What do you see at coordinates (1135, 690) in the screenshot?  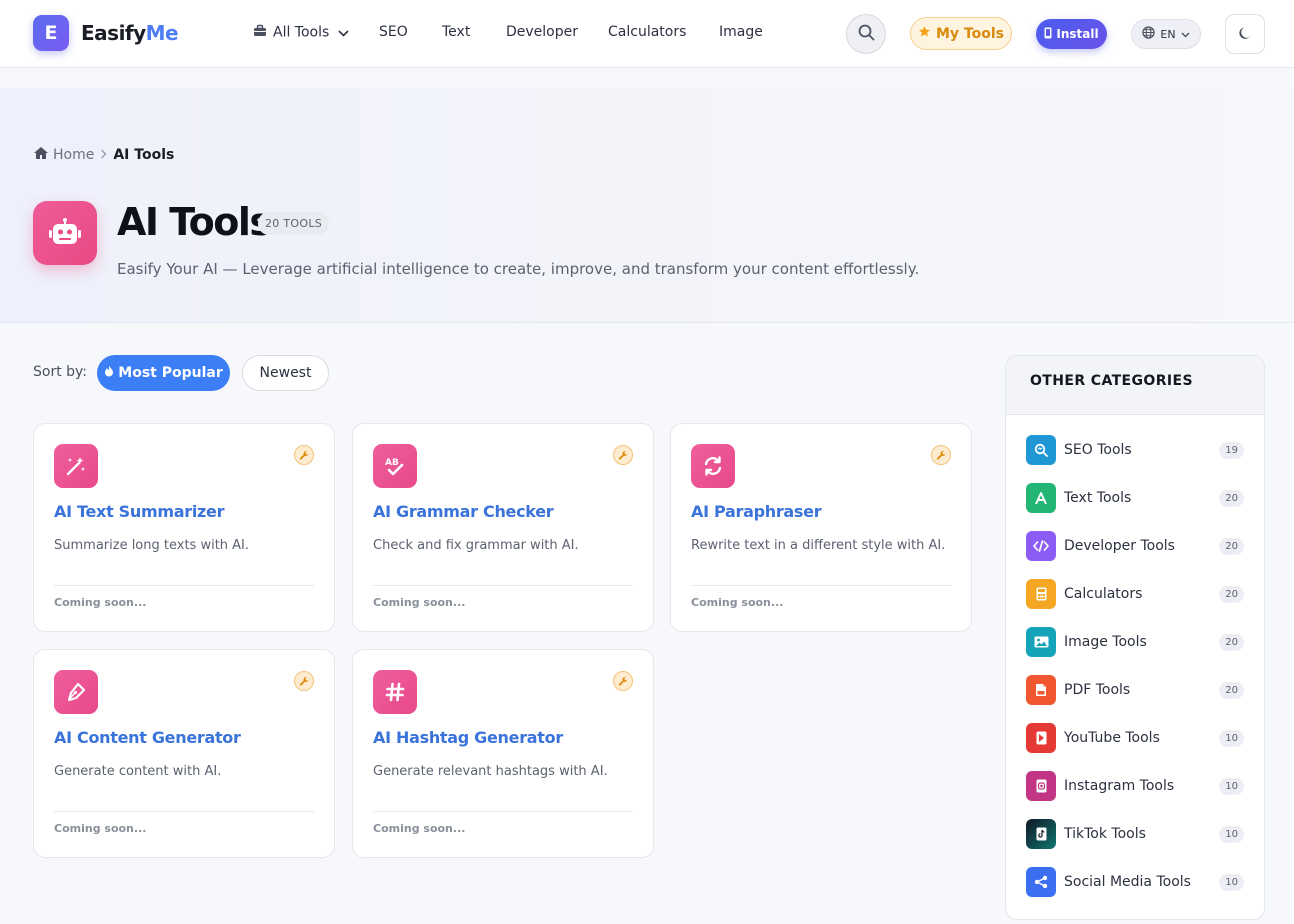 I see `category-item-pdf: PDF Tools 20` at bounding box center [1135, 690].